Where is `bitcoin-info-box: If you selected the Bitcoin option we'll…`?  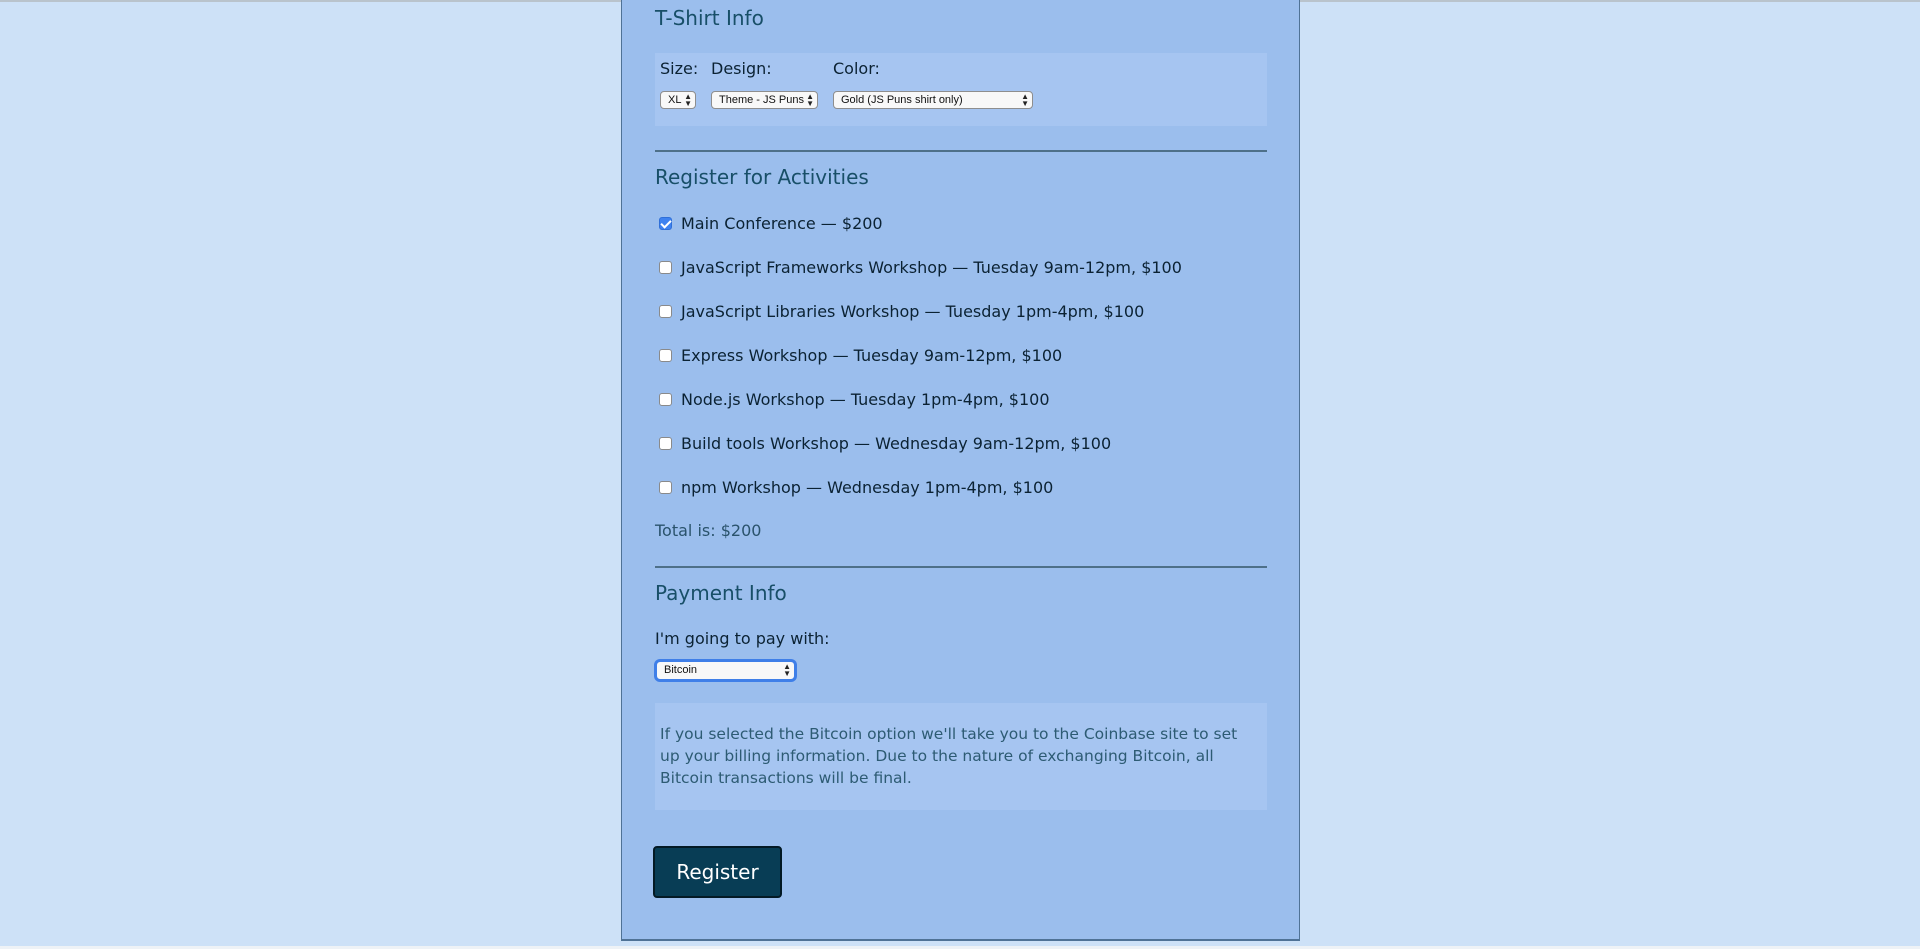
bitcoin-info-box: If you selected the Bitcoin option we'll… is located at coordinates (961, 756).